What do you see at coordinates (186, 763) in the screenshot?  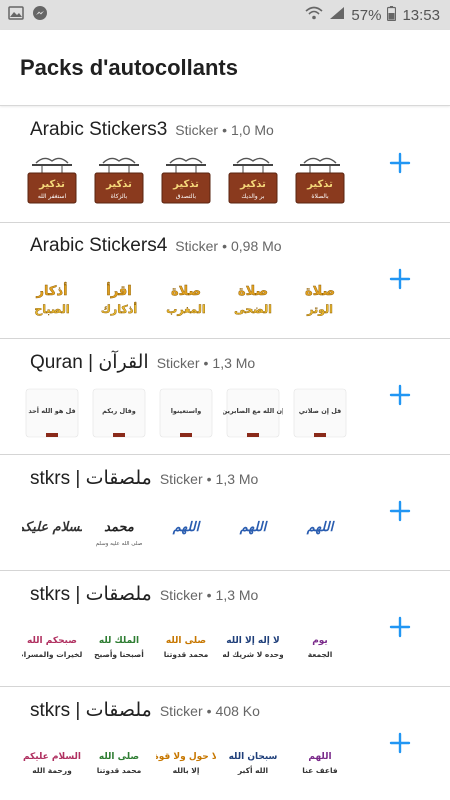 I see `sticker-thumbnail: لا حول ولا قوة إلا بالله` at bounding box center [186, 763].